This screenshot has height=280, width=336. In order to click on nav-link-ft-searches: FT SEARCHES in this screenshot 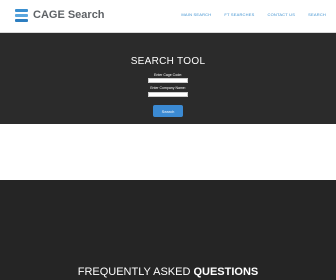, I will do `click(239, 14)`.